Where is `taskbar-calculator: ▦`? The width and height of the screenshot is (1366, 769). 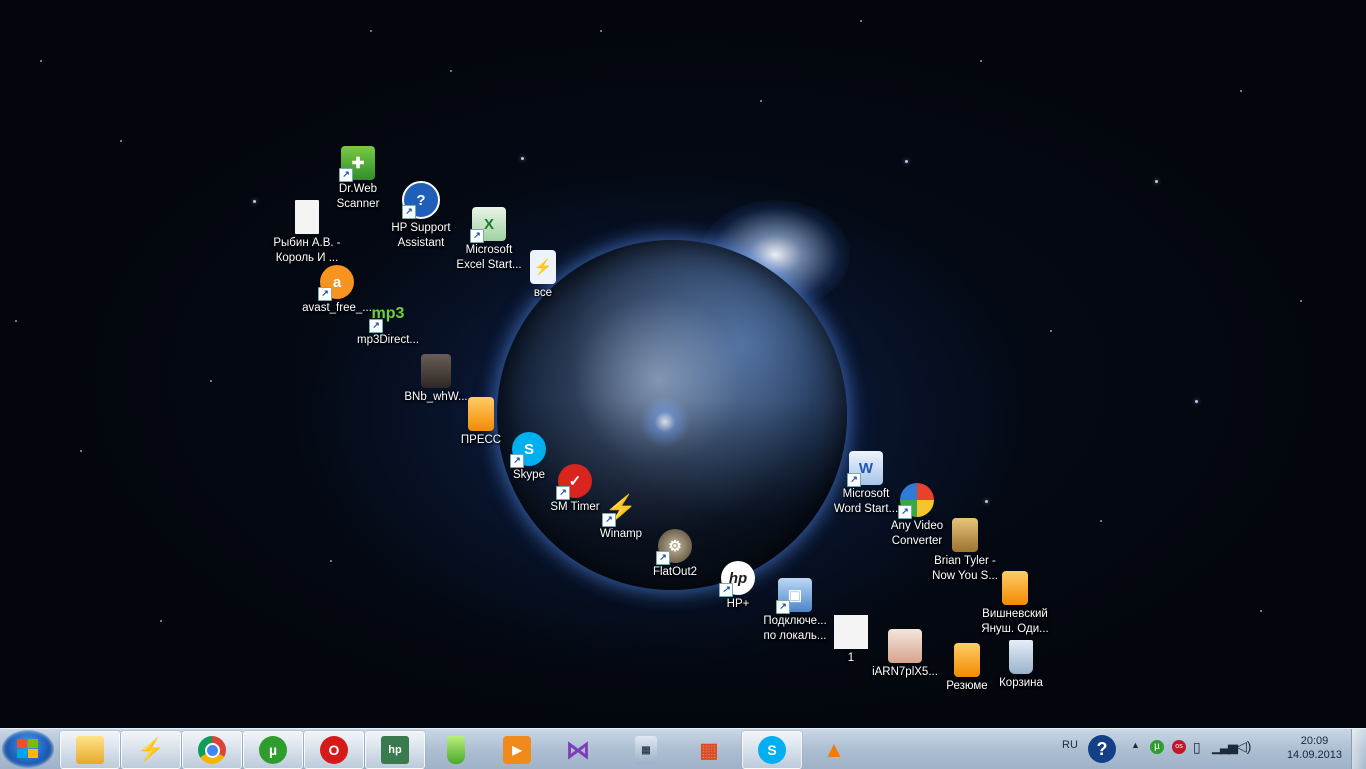
taskbar-calculator: ▦ is located at coordinates (646, 750).